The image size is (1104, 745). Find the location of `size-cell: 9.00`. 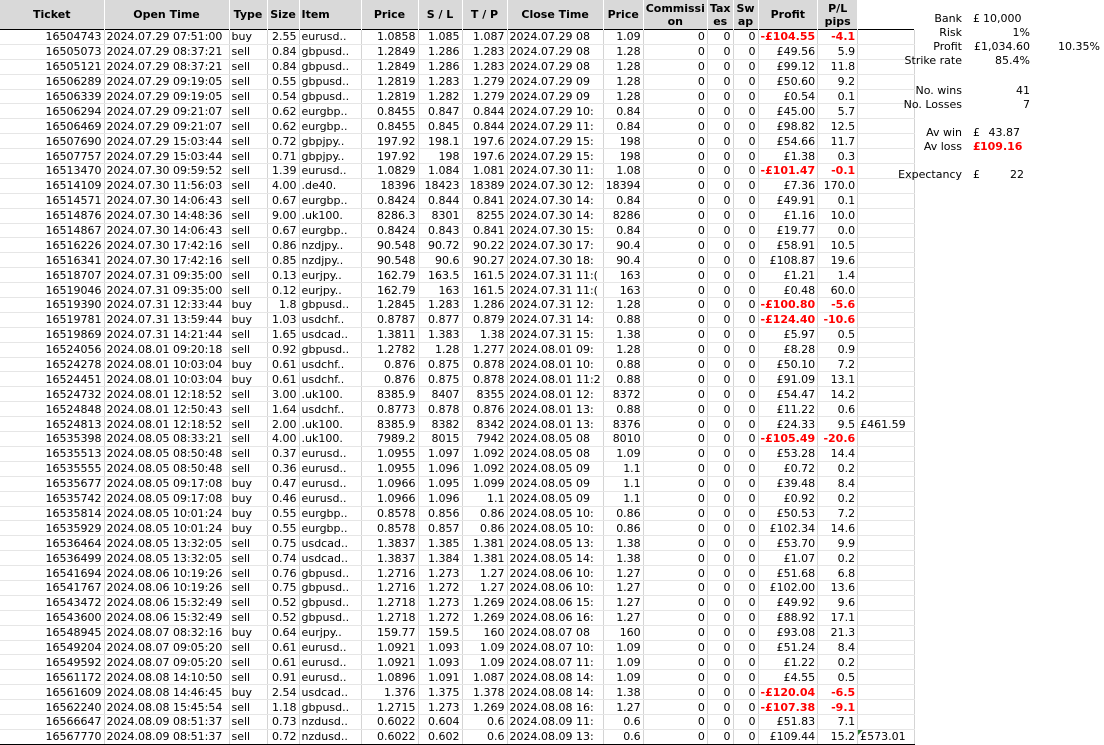

size-cell: 9.00 is located at coordinates (283, 216).